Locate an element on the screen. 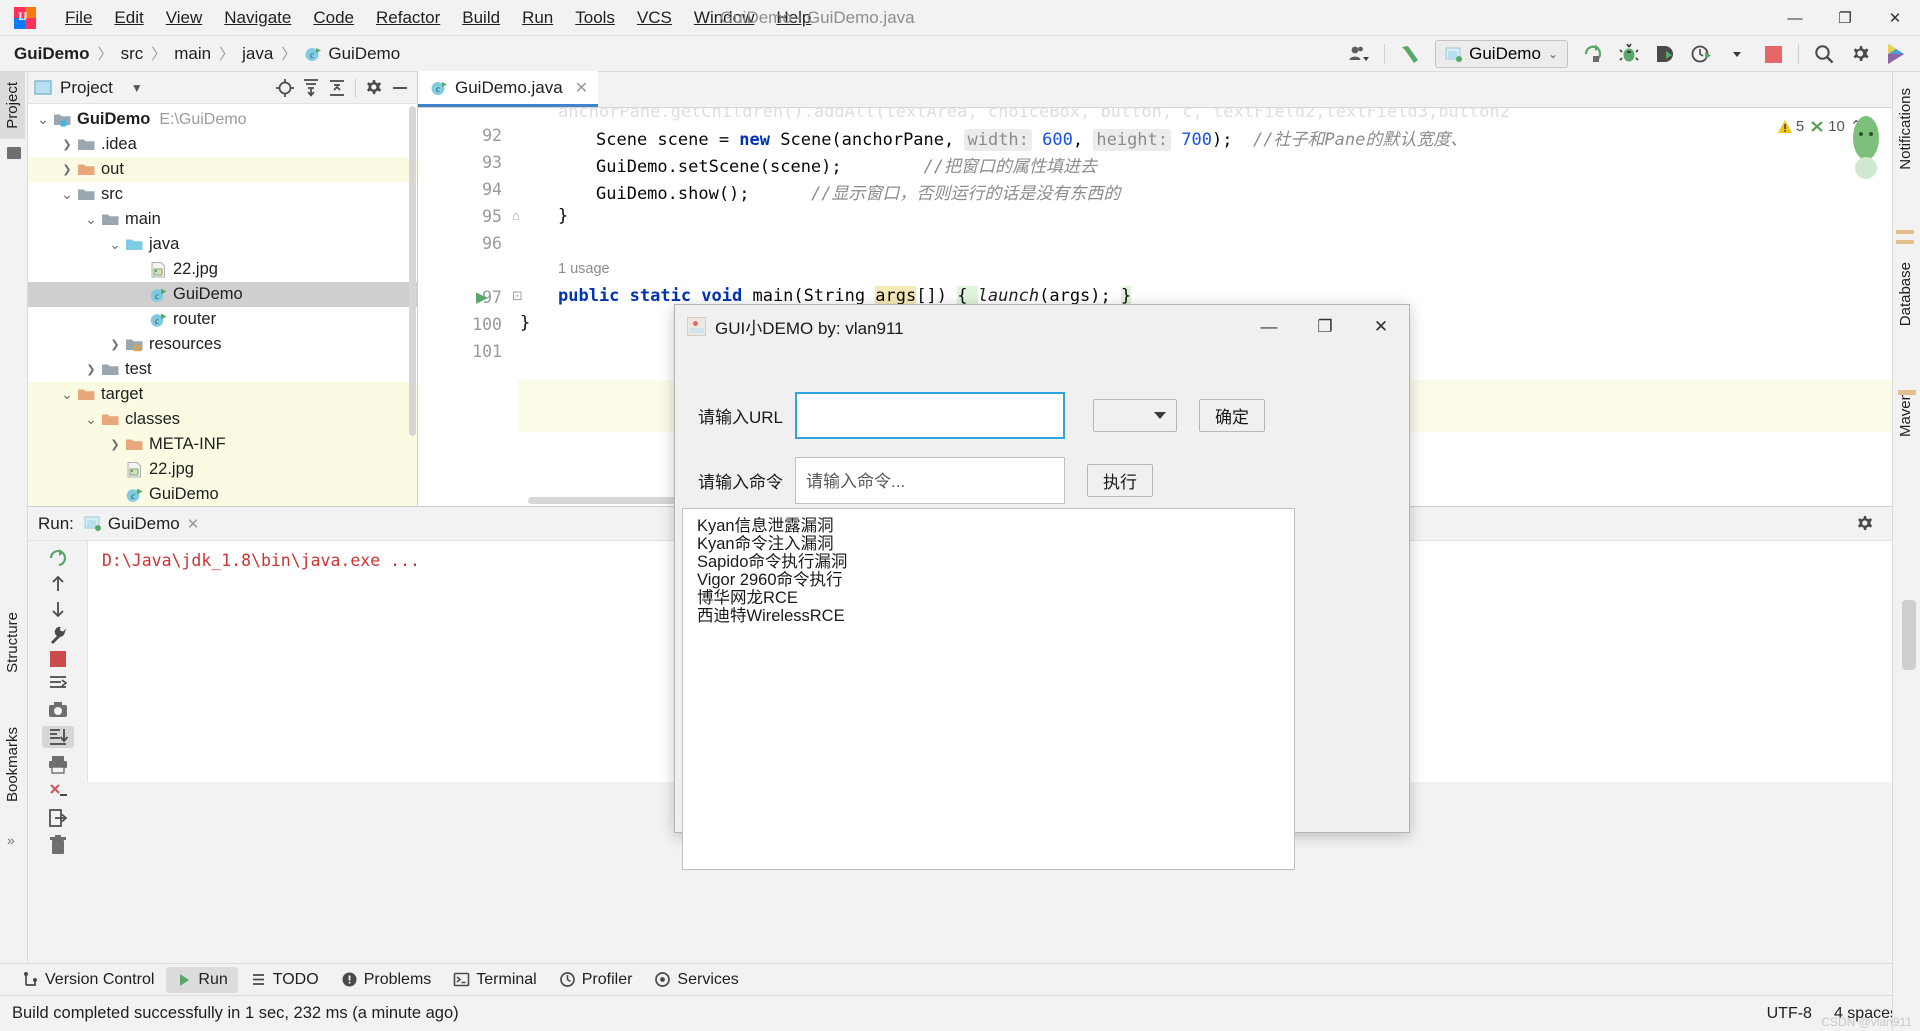  clear-all-icon is located at coordinates (58, 791).